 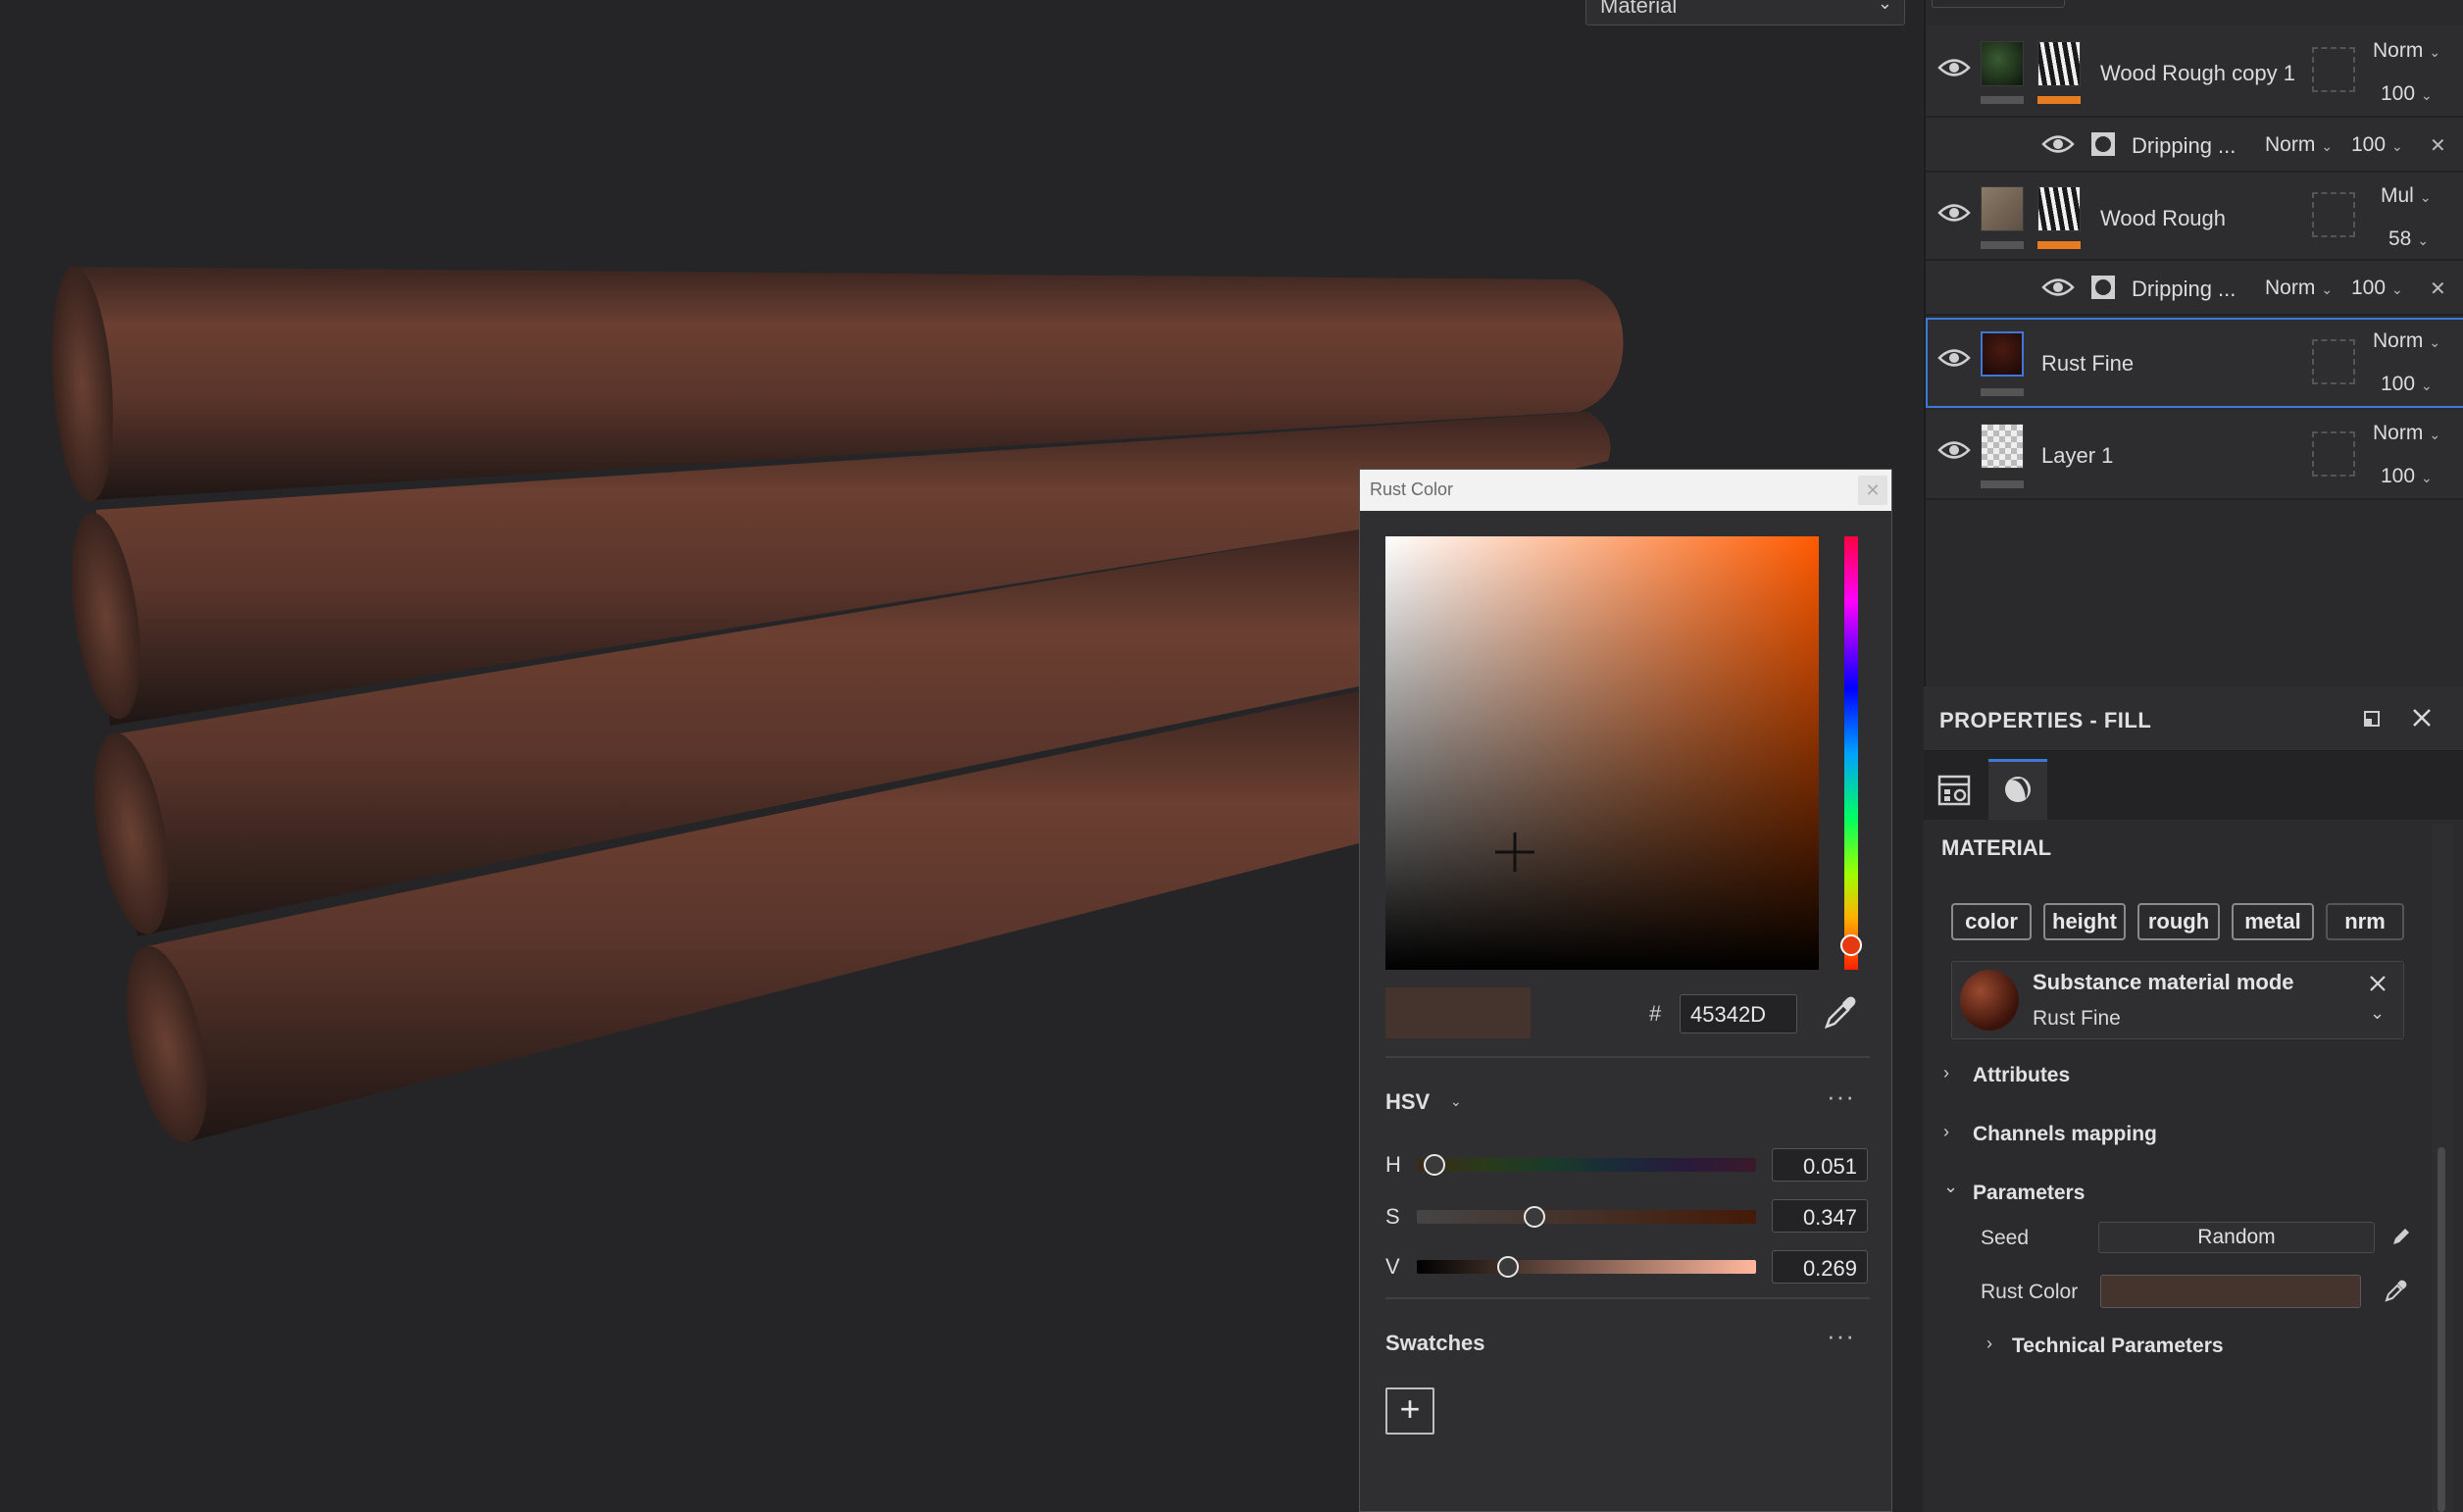 I want to click on layer-name: Wood Rough copy 1, so click(x=2197, y=73).